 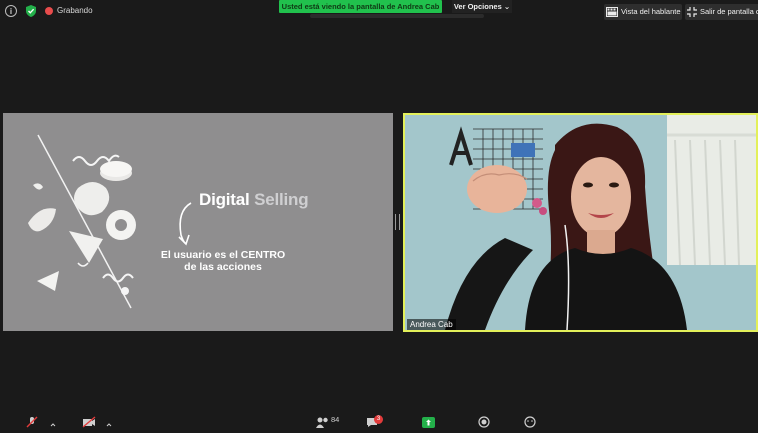 I want to click on exit-fullscreen-button: Salir de pantalla co, so click(x=721, y=12).